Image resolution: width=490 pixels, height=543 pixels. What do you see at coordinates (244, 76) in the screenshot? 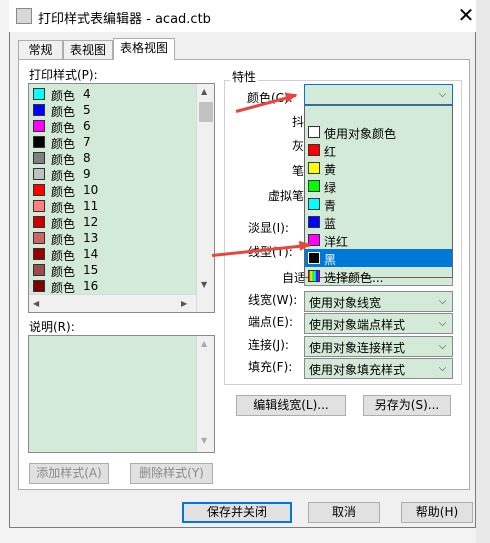
I see `properties-label: 特性` at bounding box center [244, 76].